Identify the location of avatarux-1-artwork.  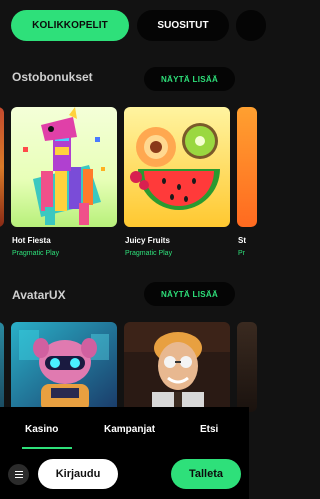
(64, 367).